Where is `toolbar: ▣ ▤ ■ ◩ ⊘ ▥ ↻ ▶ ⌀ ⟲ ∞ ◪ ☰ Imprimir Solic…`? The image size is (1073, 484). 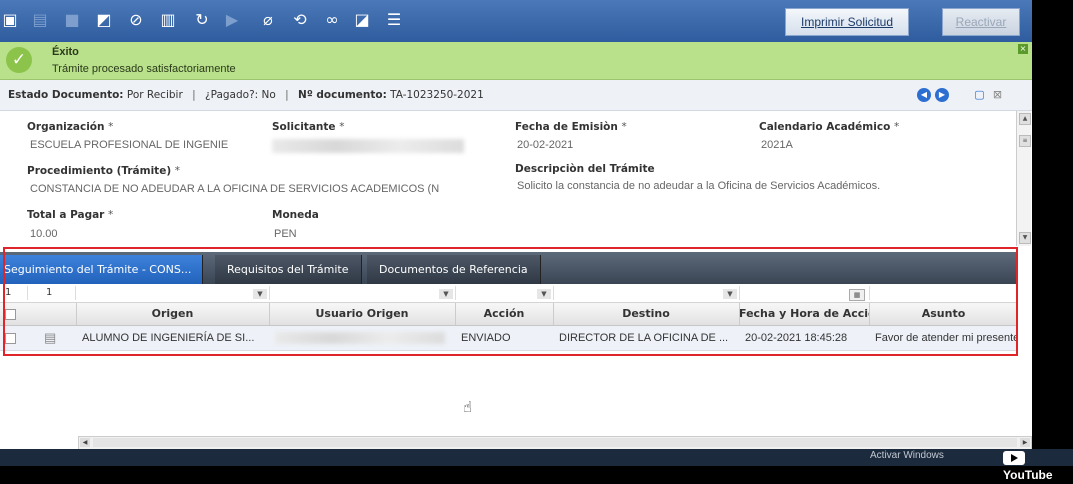 toolbar: ▣ ▤ ■ ◩ ⊘ ▥ ↻ ▶ ⌀ ⟲ ∞ ◪ ☰ Imprimir Solic… is located at coordinates (516, 21).